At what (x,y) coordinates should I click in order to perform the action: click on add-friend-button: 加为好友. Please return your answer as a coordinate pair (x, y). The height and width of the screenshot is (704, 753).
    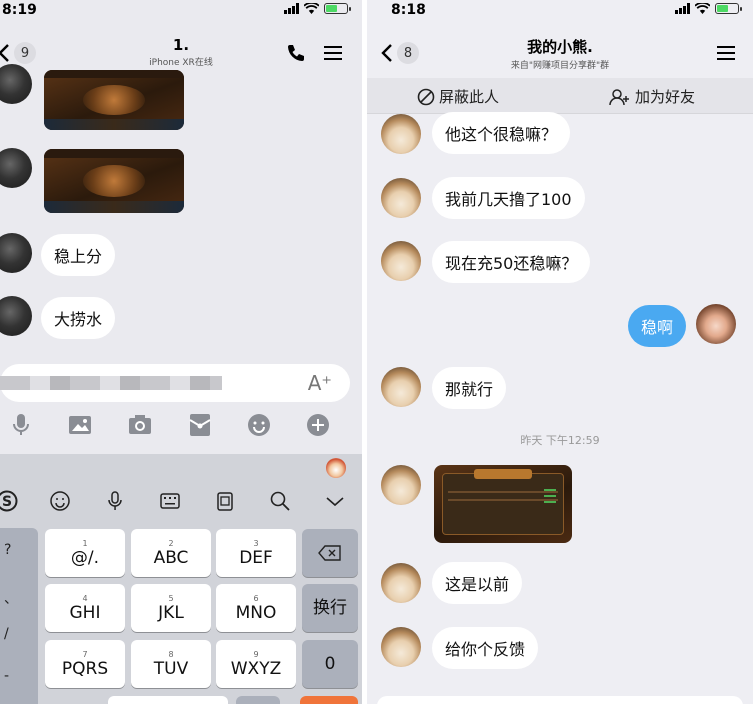
    Looking at the image, I should click on (652, 96).